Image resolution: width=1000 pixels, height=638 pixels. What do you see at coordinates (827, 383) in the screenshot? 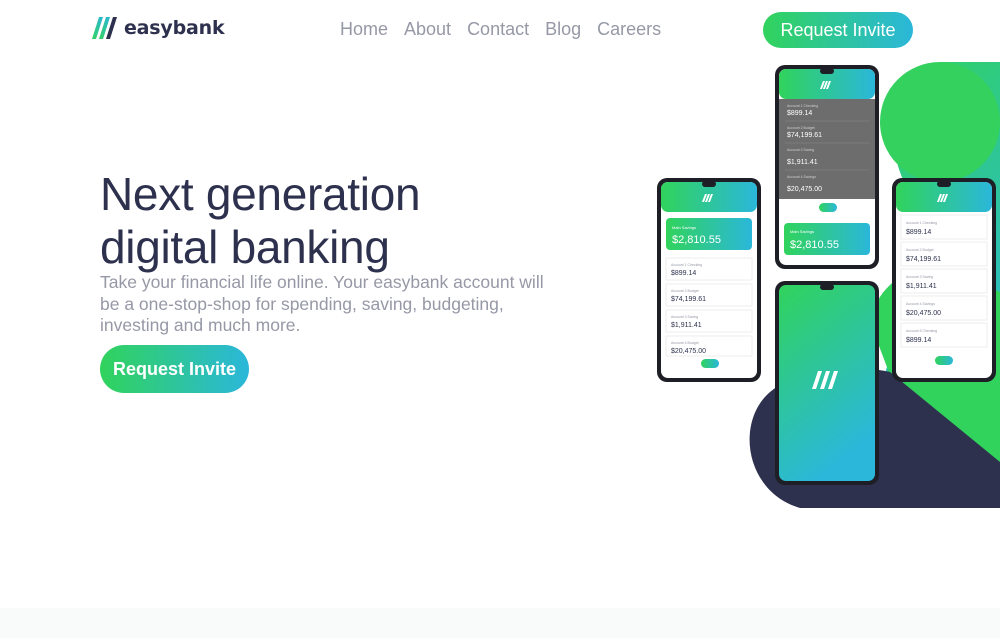
I see `phone-bottom` at bounding box center [827, 383].